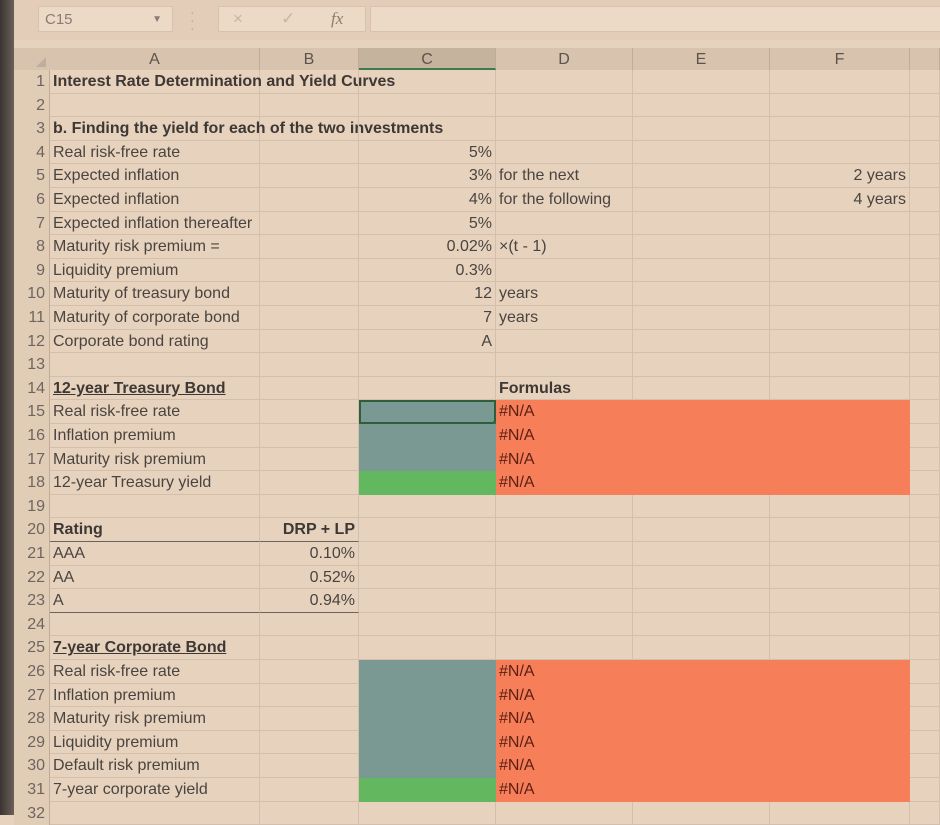  Describe the element at coordinates (925, 270) in the screenshot. I see `cell-g9` at that location.